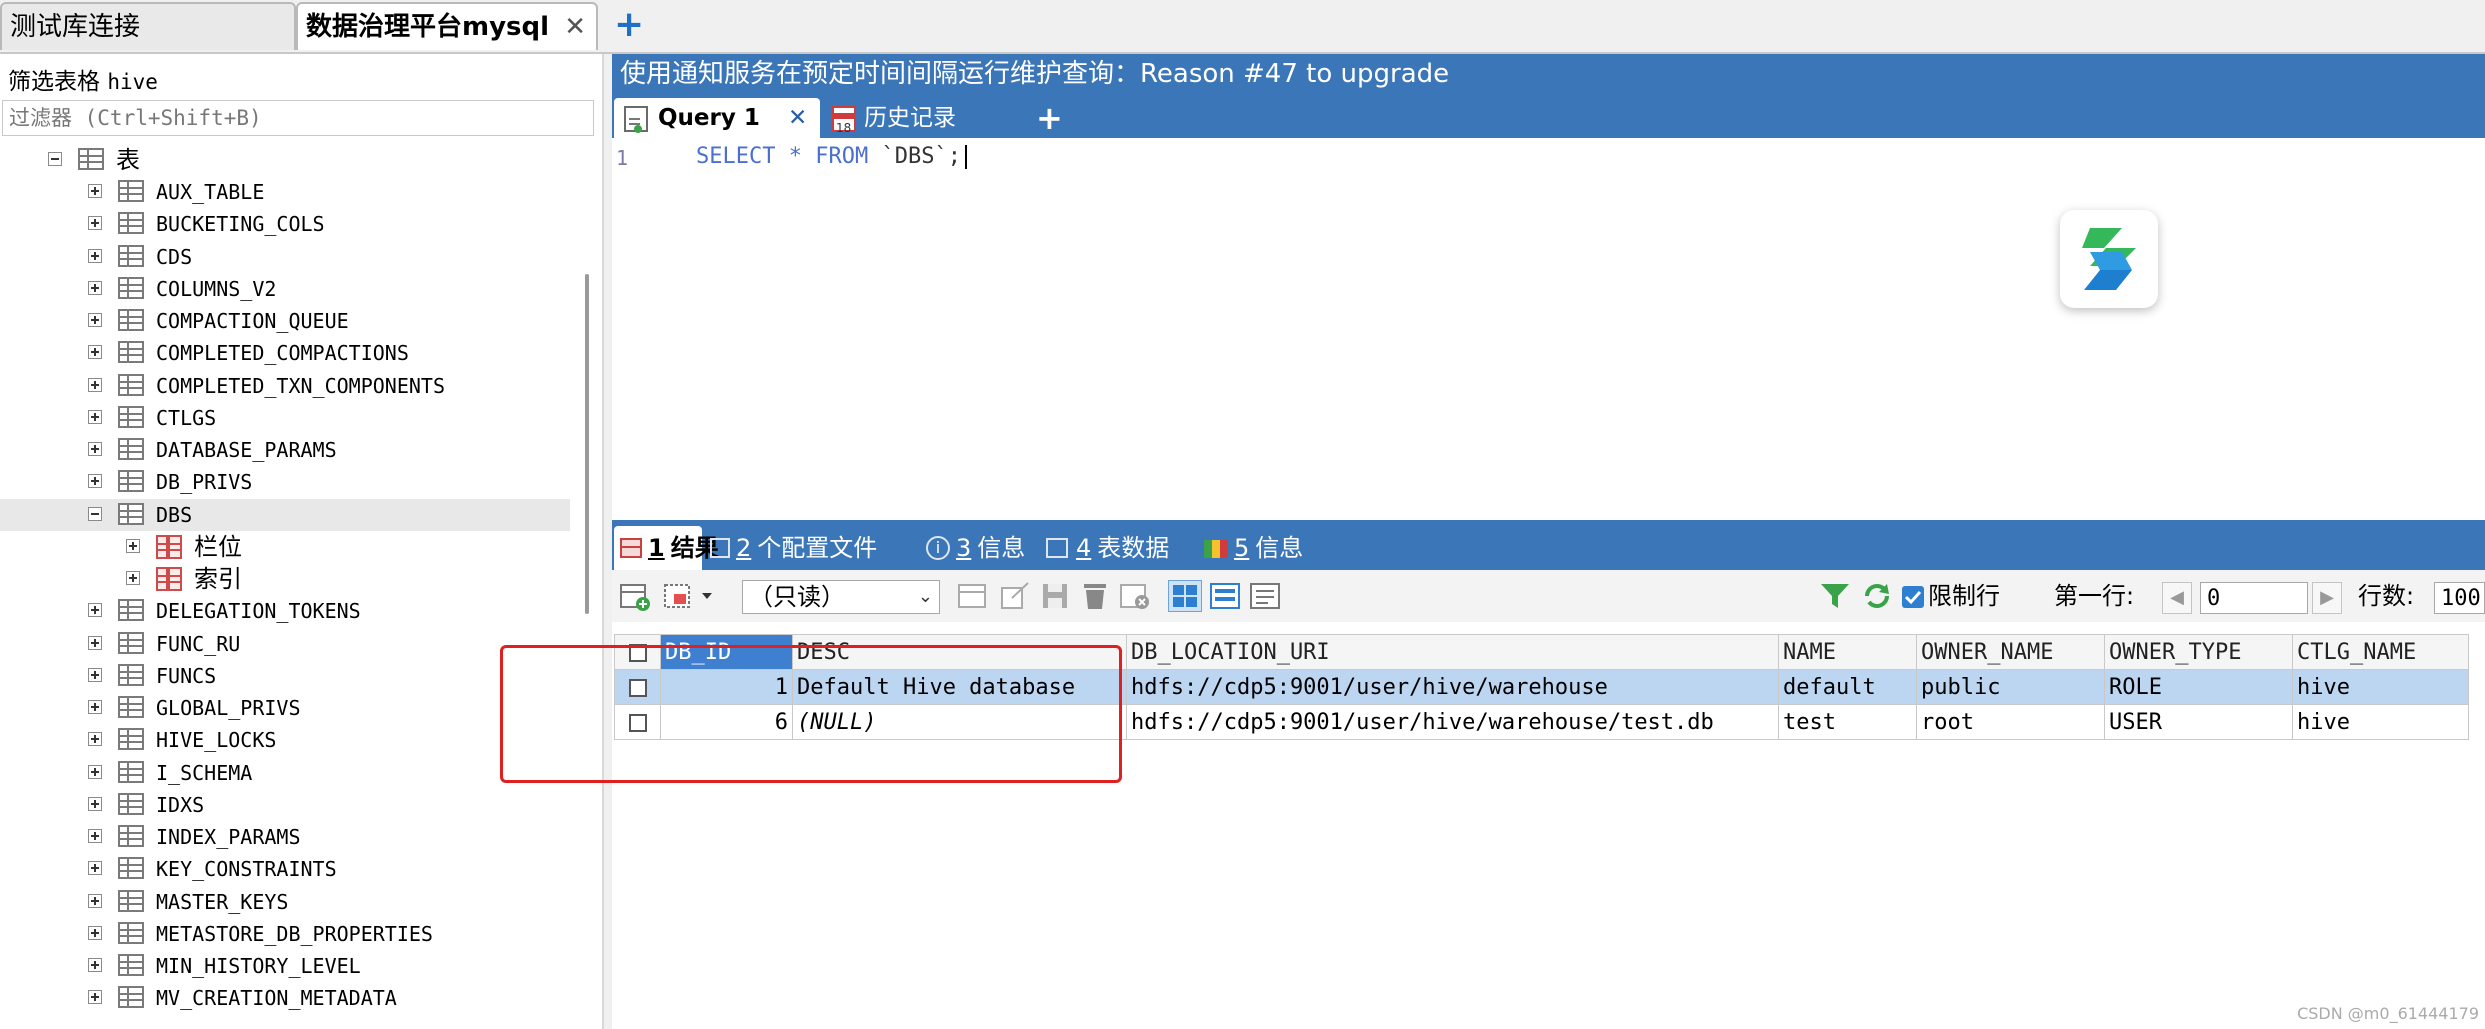 The height and width of the screenshot is (1029, 2485). Describe the element at coordinates (285, 773) in the screenshot. I see `tree-node-table: I_SCHEMA` at that location.